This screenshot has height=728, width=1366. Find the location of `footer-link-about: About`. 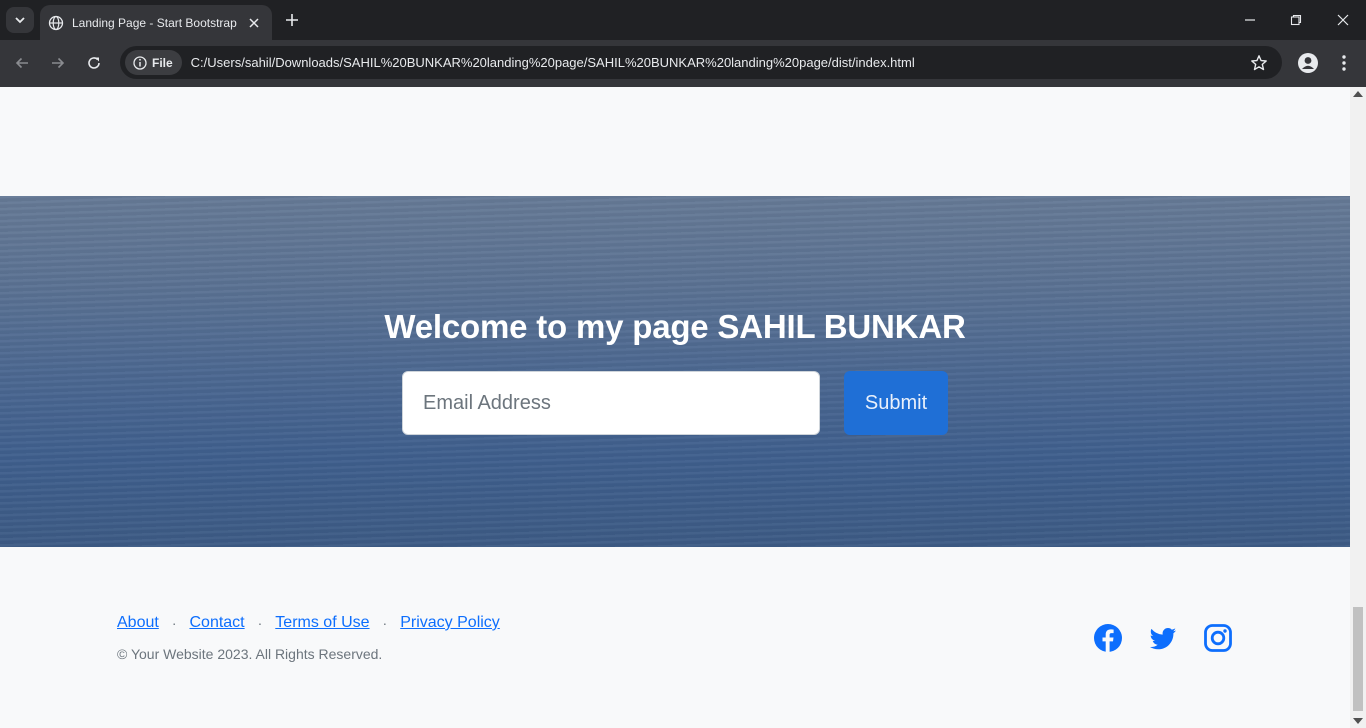

footer-link-about: About is located at coordinates (138, 623).